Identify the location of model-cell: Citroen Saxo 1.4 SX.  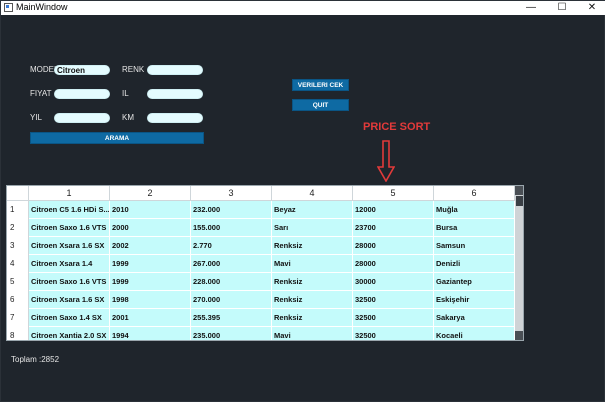
(69, 318).